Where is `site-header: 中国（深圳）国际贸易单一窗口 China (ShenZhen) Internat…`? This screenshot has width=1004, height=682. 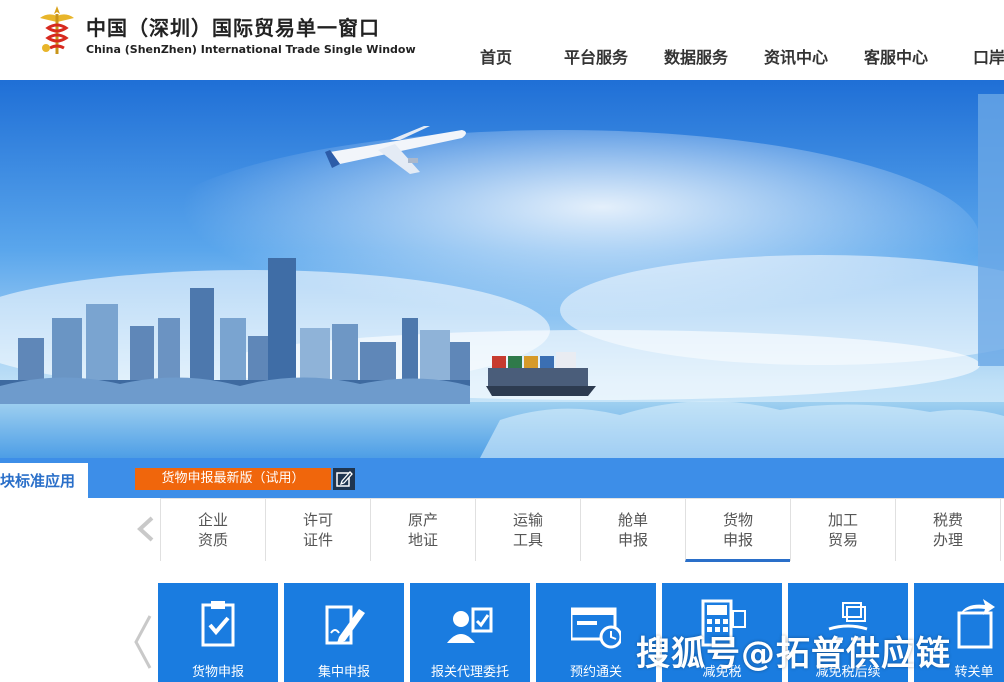
site-header: 中国（深圳）国际贸易单一窗口 China (ShenZhen) Internat… is located at coordinates (502, 40).